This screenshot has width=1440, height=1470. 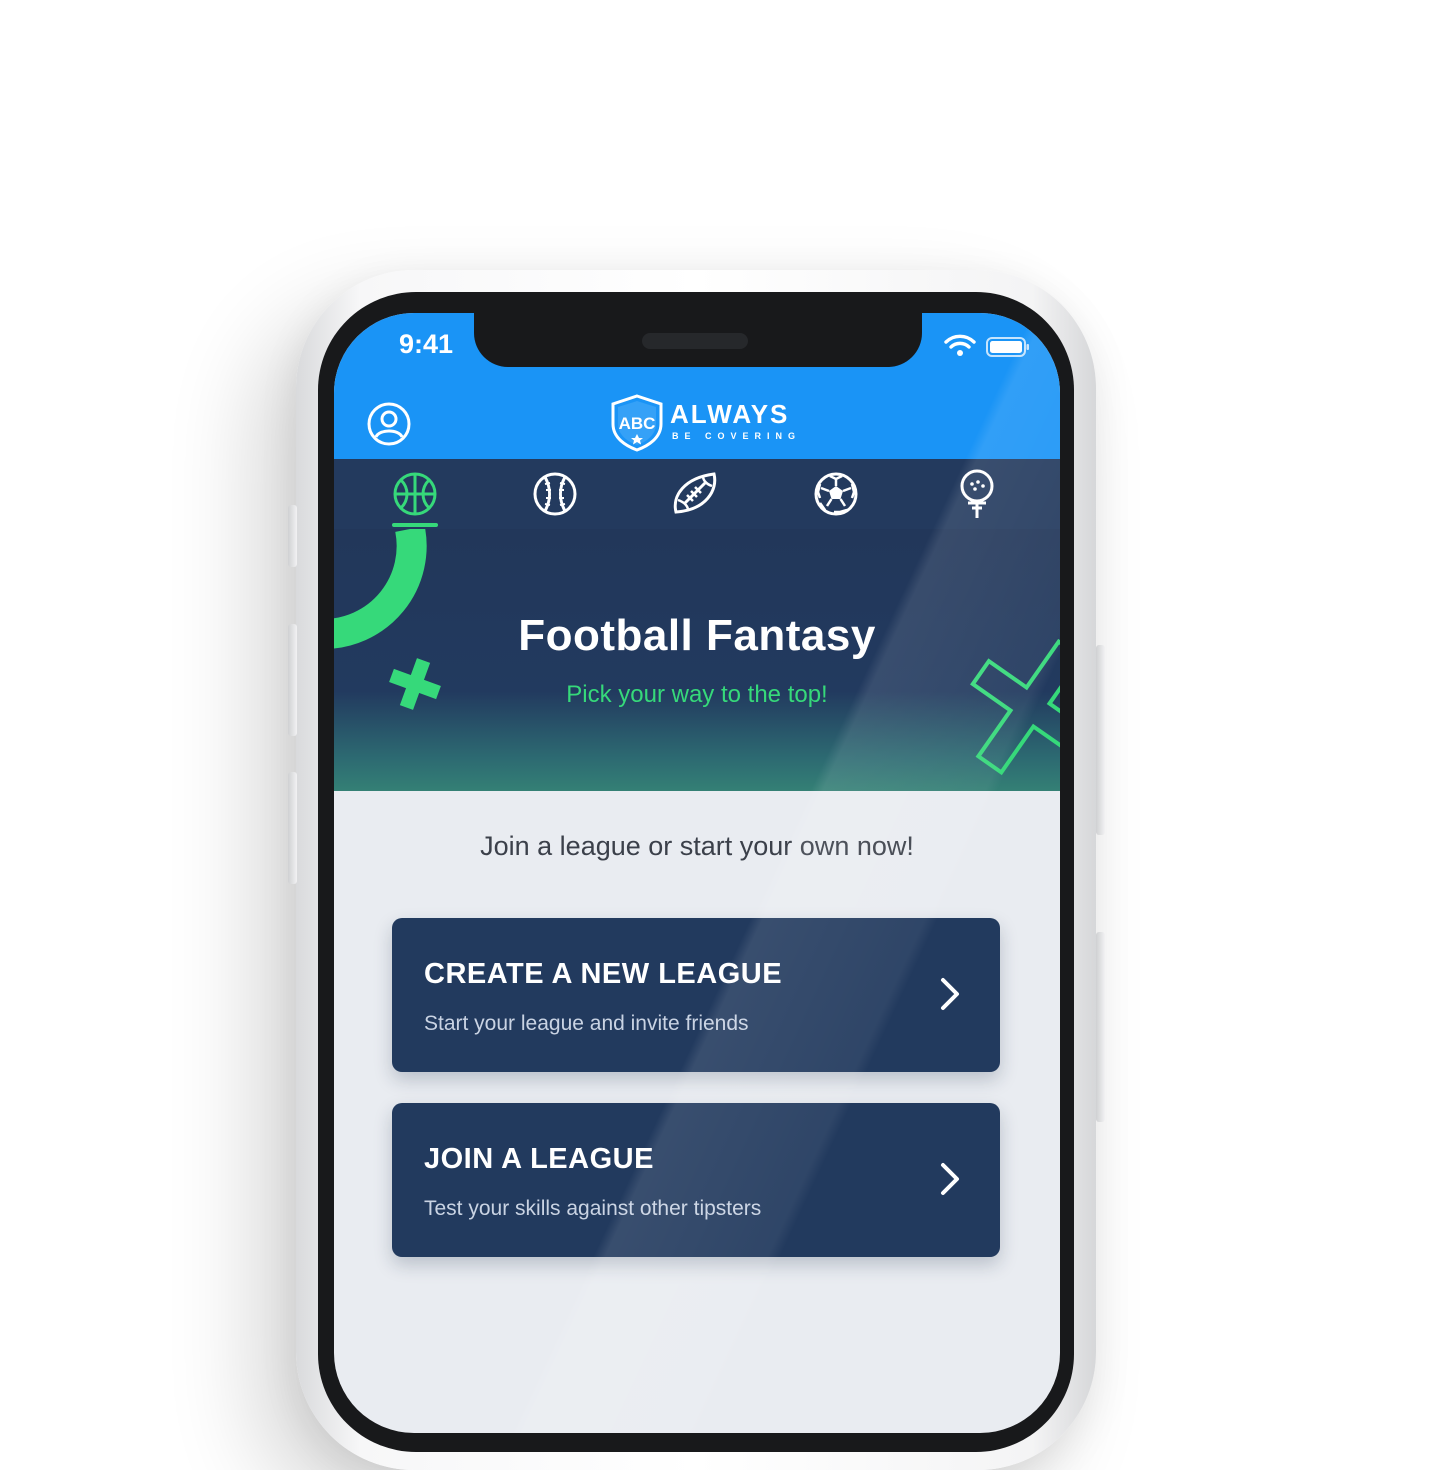 I want to click on logo-wordmark: ALWAYS, so click(x=730, y=414).